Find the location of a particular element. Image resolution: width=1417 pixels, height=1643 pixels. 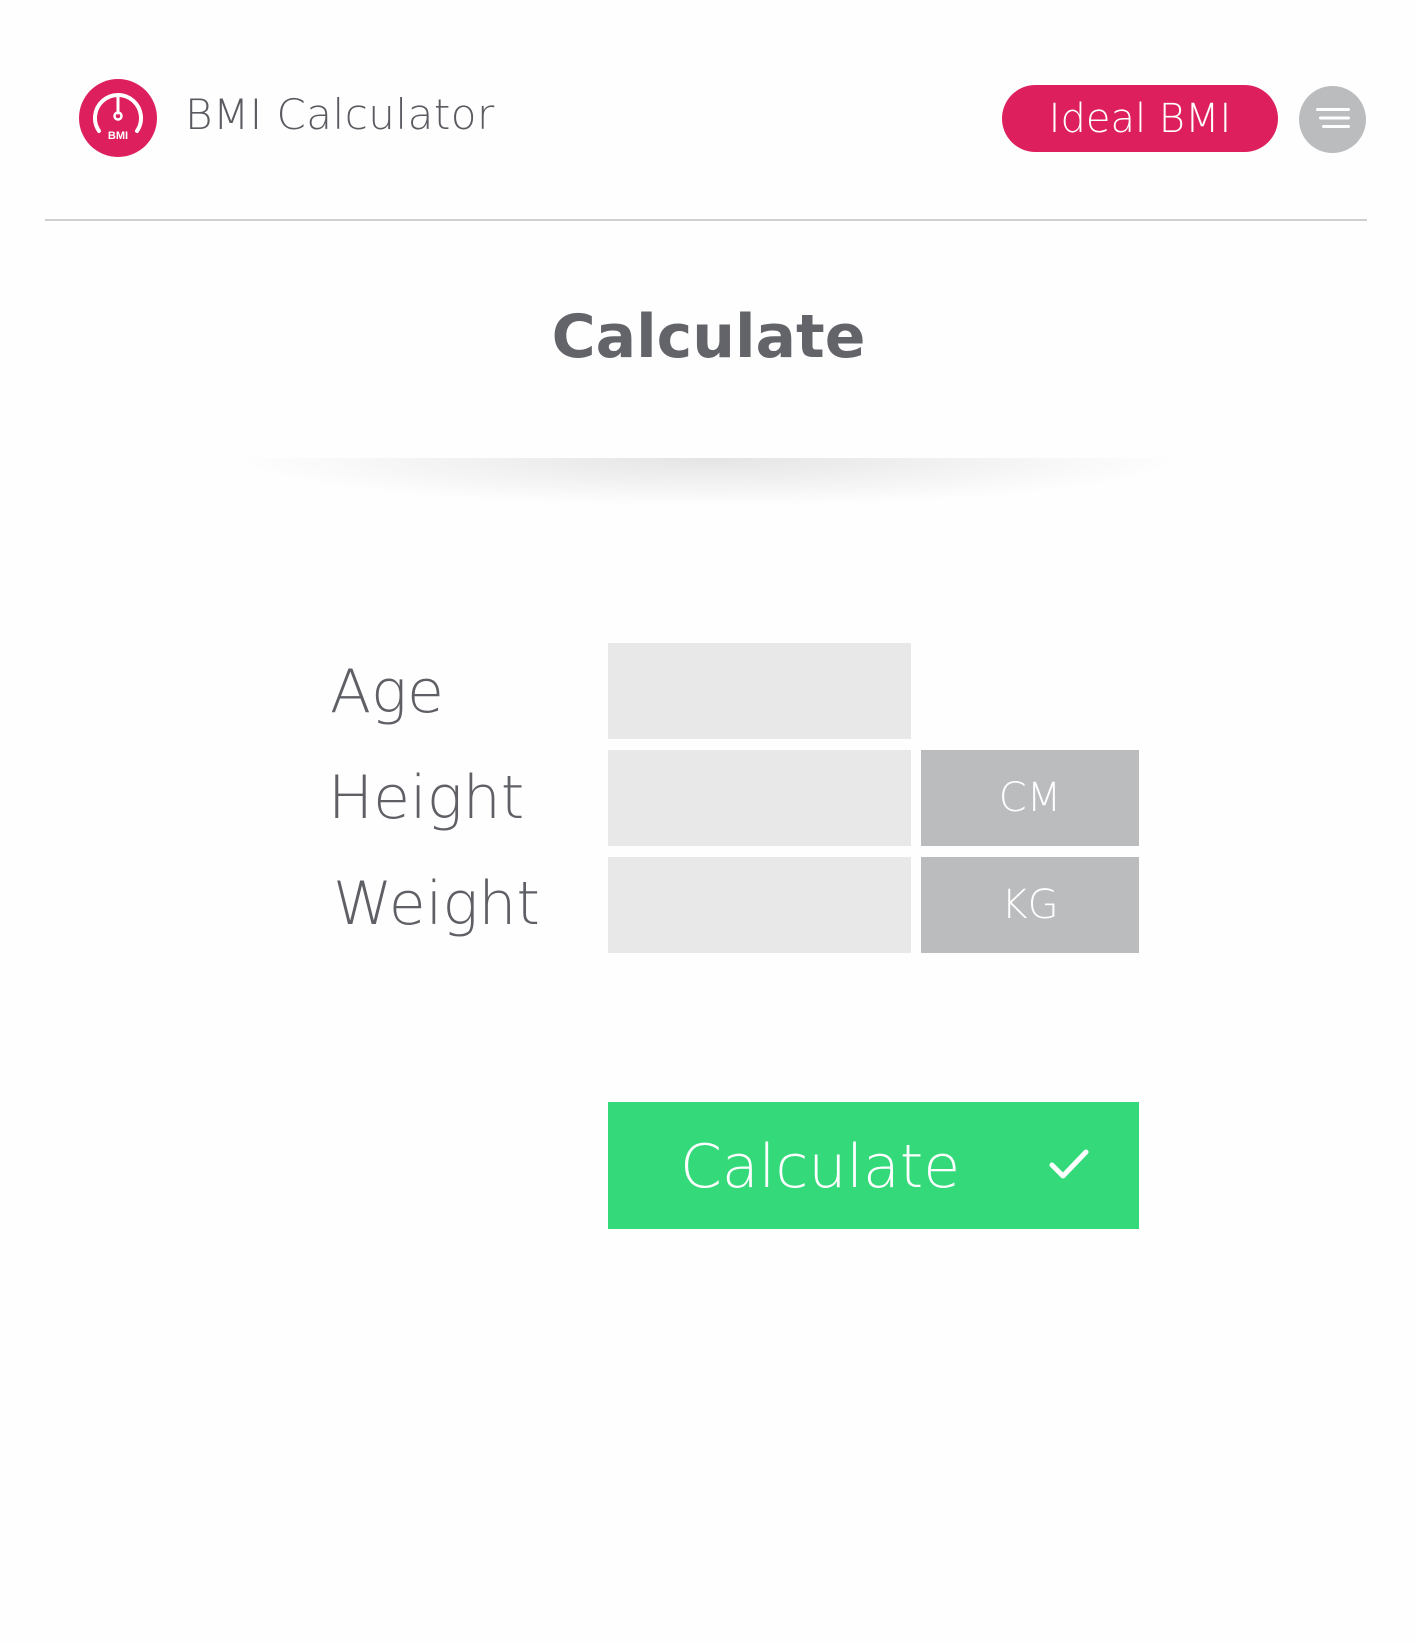

menu-icon is located at coordinates (1332, 120).